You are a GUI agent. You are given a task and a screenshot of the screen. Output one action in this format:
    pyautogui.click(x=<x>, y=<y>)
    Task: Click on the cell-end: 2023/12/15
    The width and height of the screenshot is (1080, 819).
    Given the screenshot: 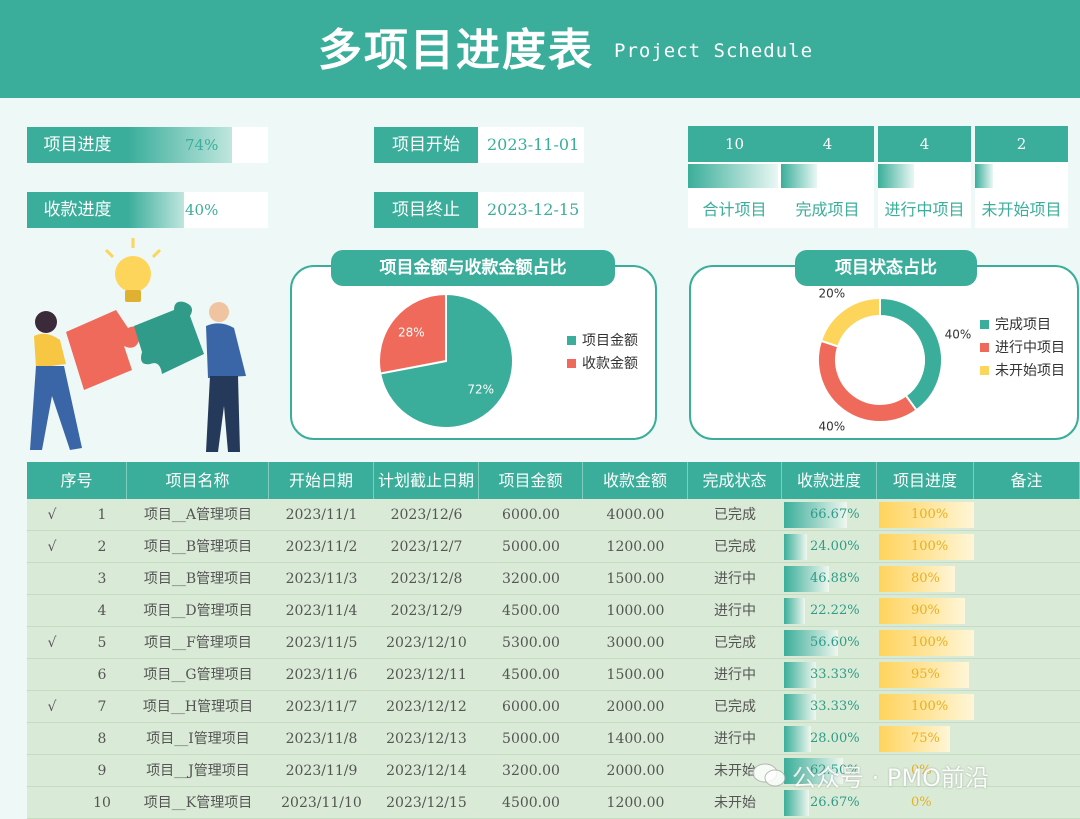 What is the action you would take?
    pyautogui.click(x=426, y=803)
    